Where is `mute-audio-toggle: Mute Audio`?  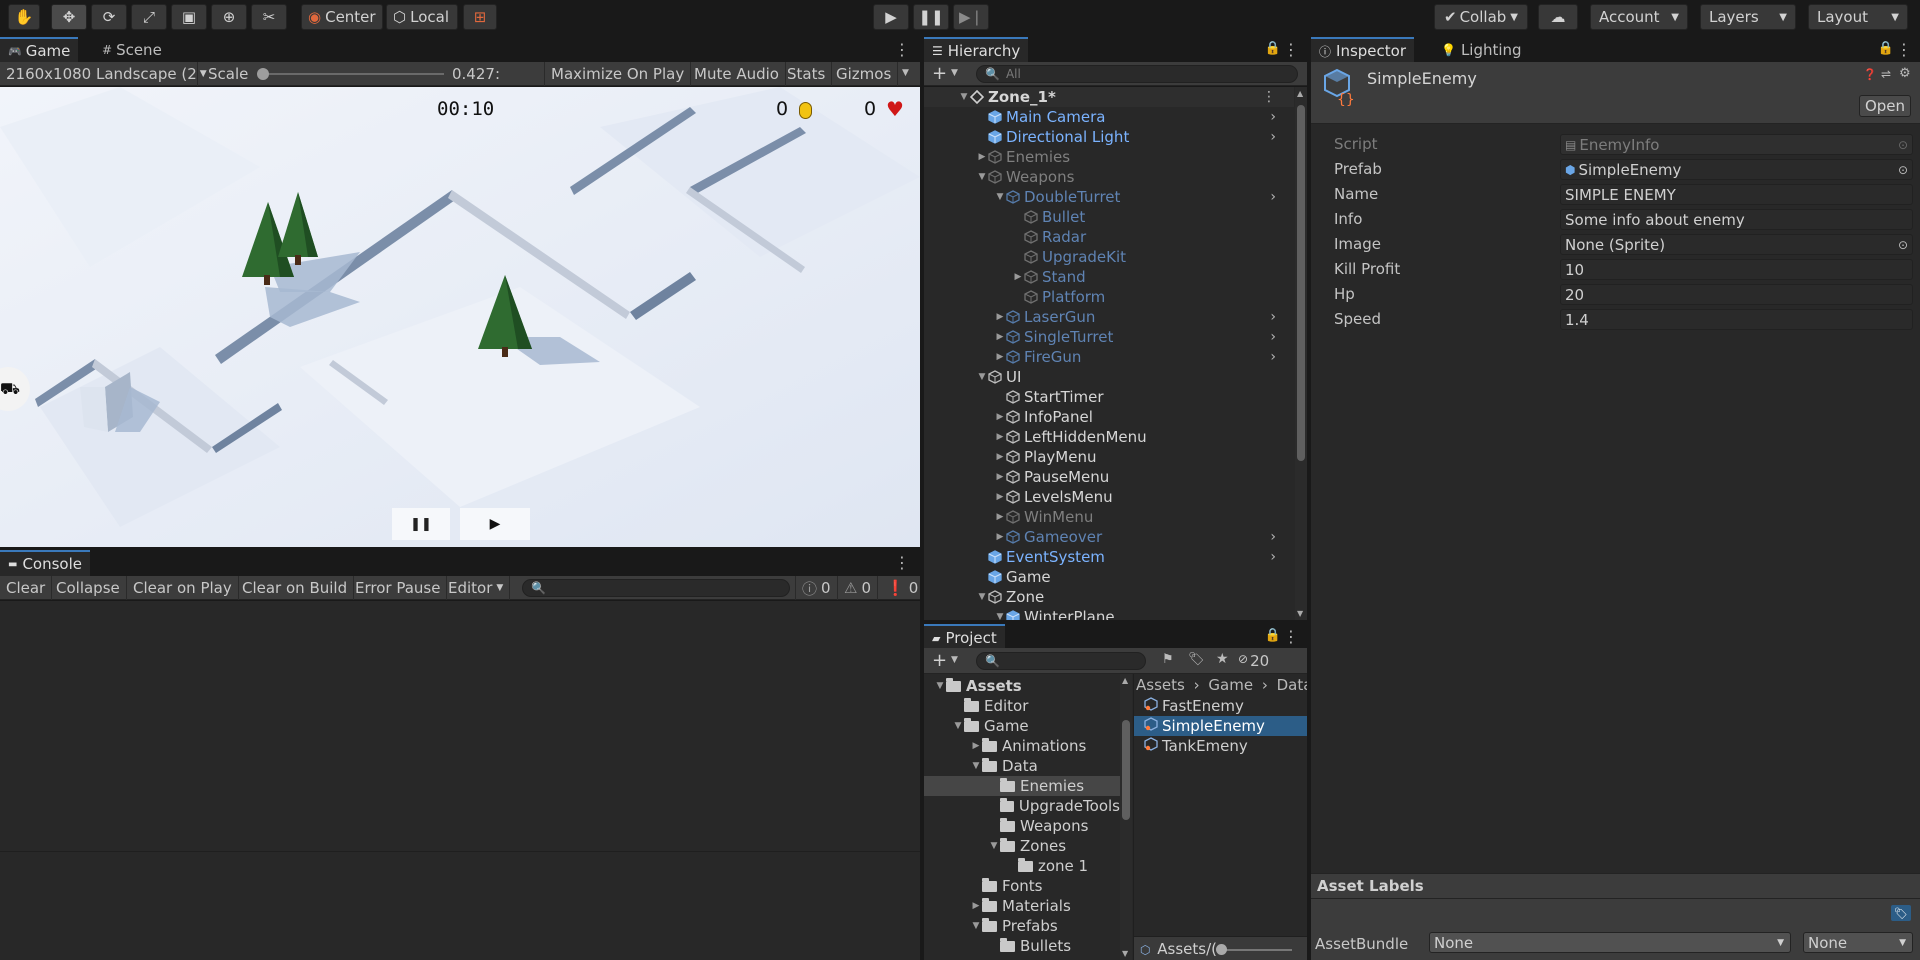 mute-audio-toggle: Mute Audio is located at coordinates (737, 74).